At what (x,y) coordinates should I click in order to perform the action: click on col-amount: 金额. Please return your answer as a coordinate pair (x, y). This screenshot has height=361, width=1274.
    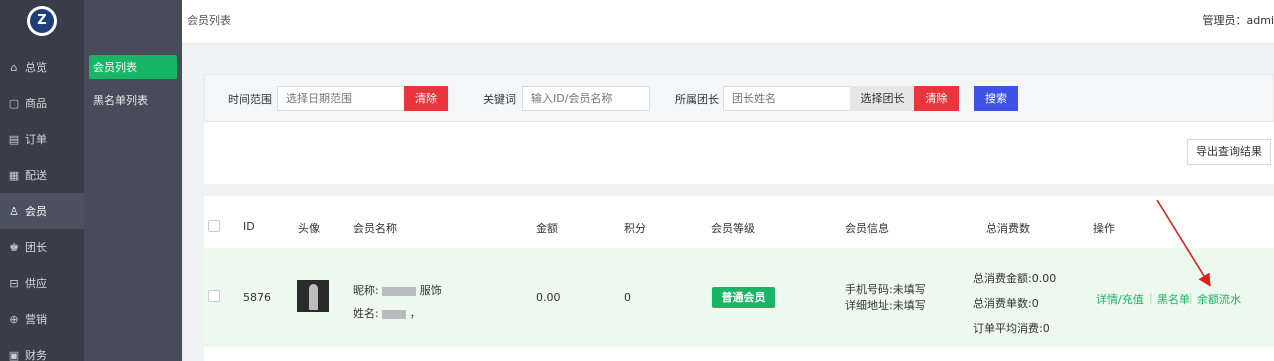
    Looking at the image, I should click on (547, 228).